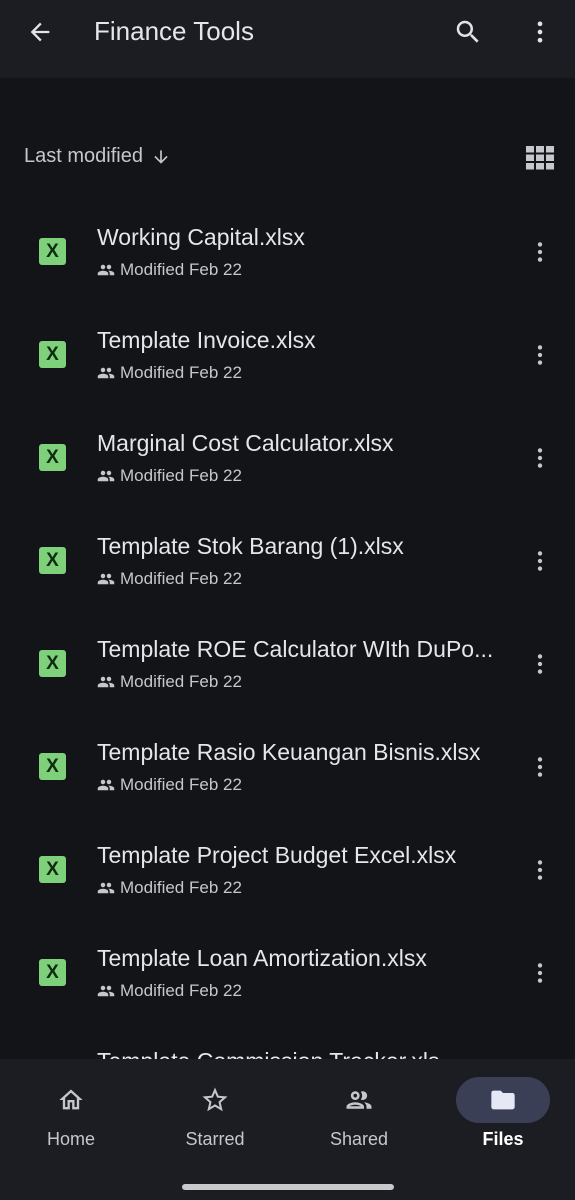 The image size is (575, 1200). I want to click on nav-starred-label: Starred, so click(215, 1139).